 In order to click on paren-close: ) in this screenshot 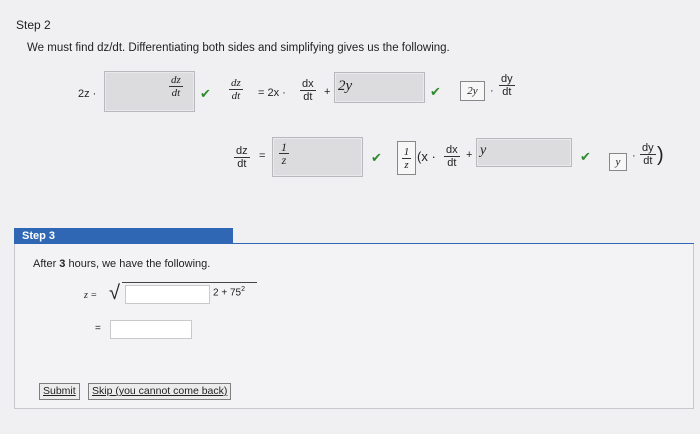, I will do `click(660, 155)`.